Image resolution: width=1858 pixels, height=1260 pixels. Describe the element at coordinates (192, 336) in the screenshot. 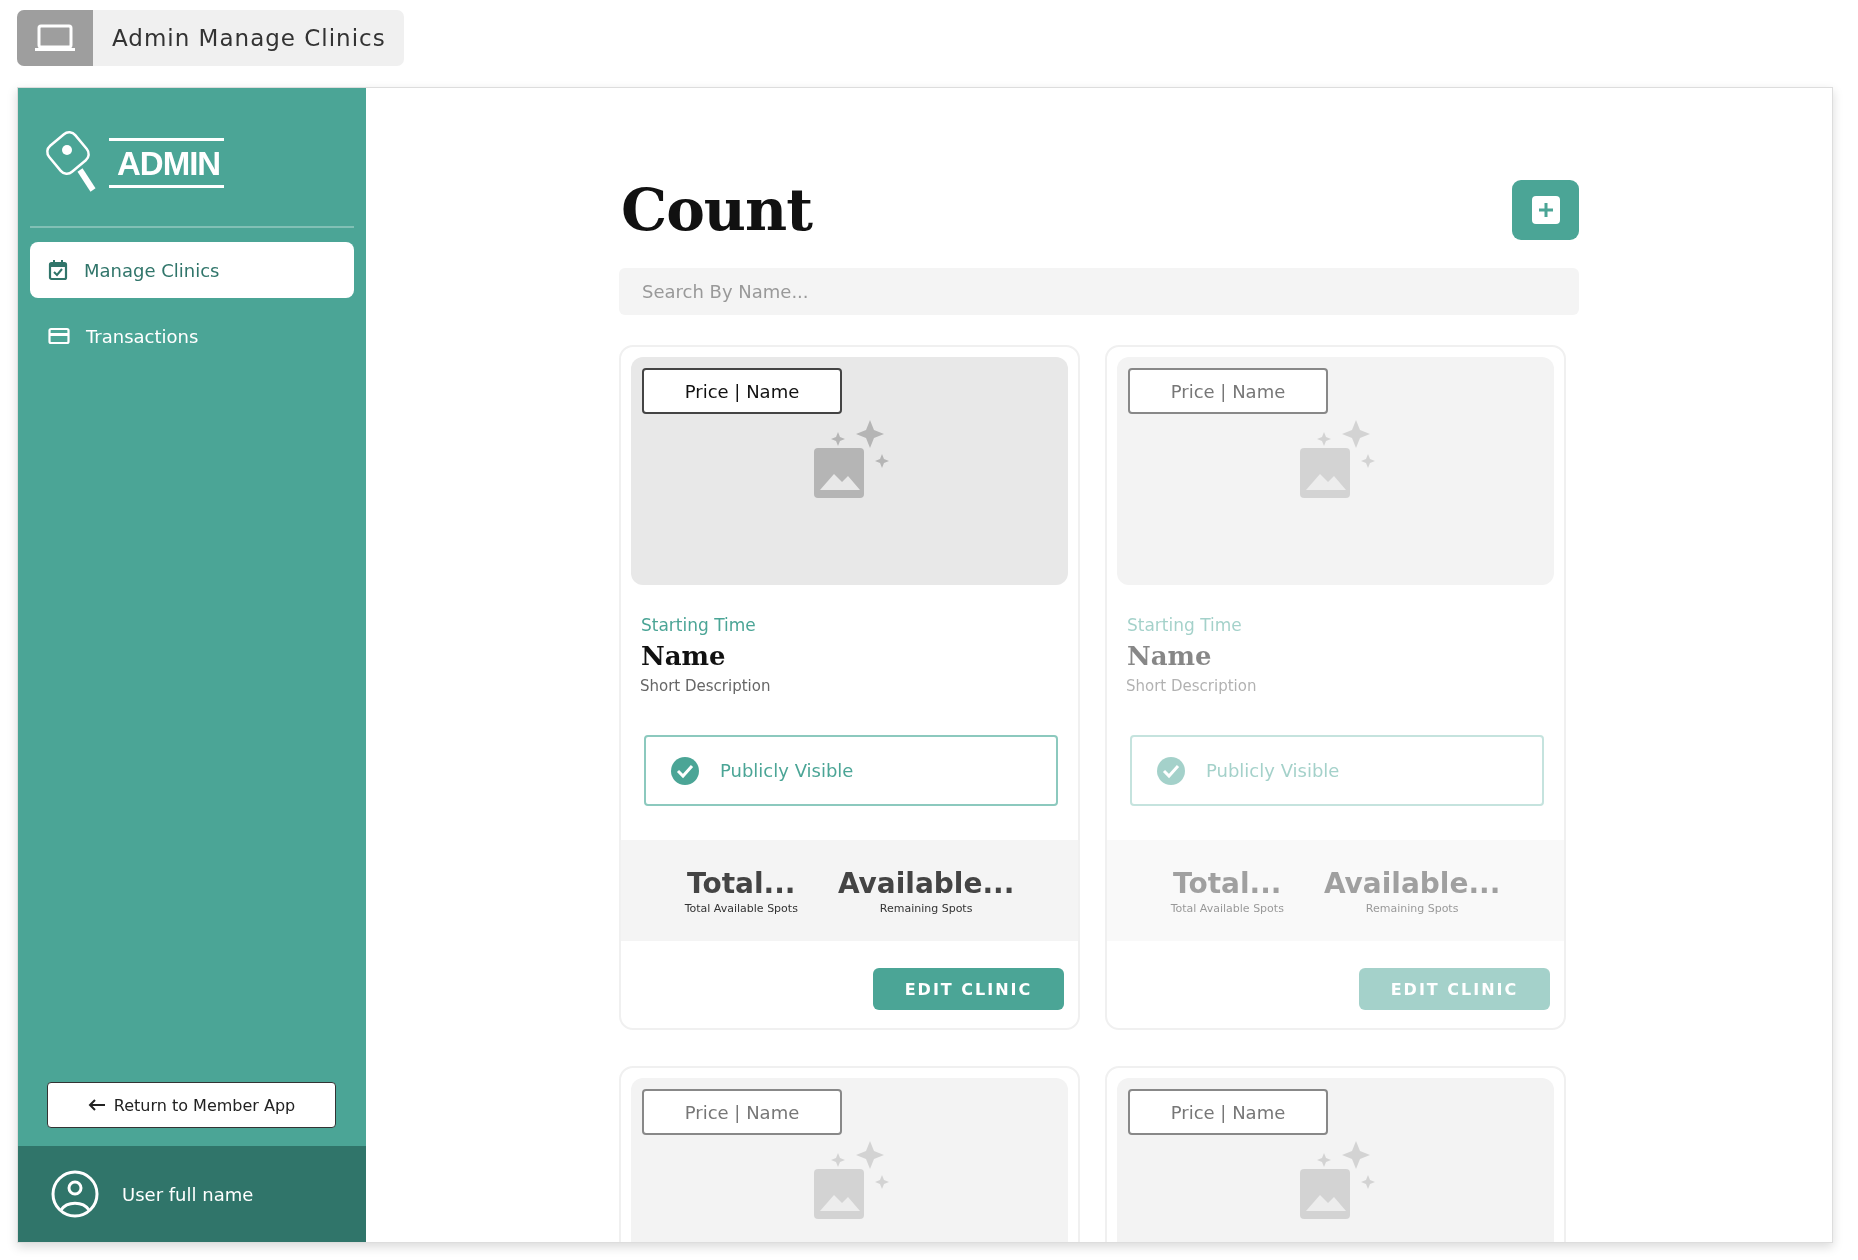

I see `sidebar-item: Transactions` at that location.